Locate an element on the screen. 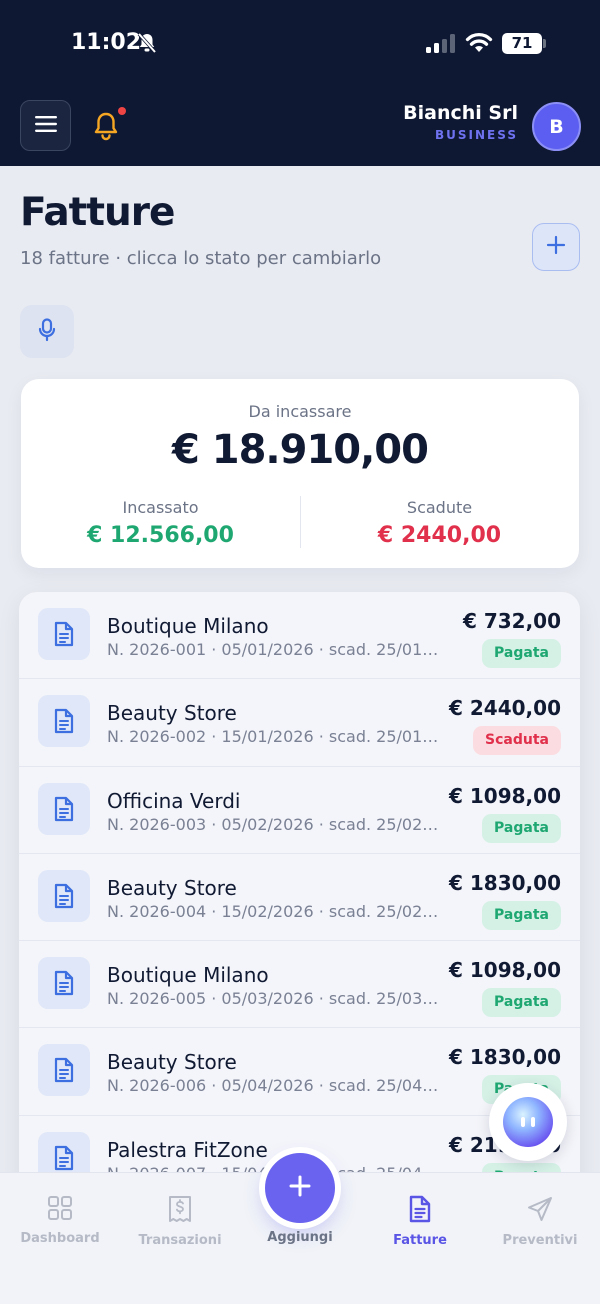 The height and width of the screenshot is (1304, 600). hamburger-icon is located at coordinates (45, 126).